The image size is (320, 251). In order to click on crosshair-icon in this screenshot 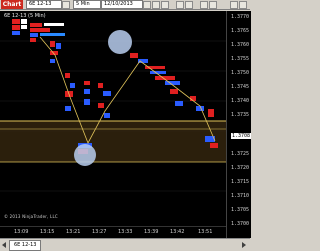, I will do `click(147, 5)`.